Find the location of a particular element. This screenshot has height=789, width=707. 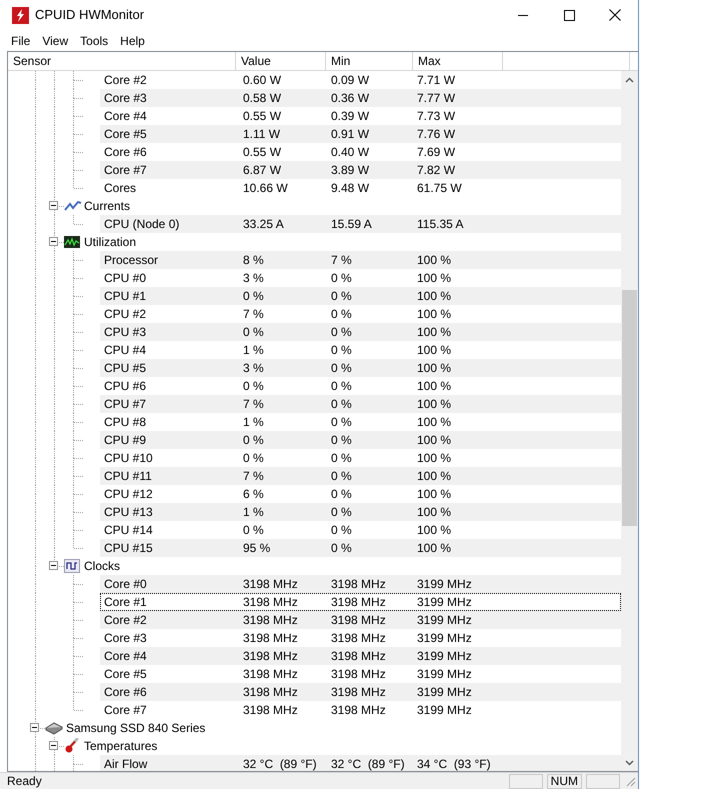

menu-item: View is located at coordinates (55, 41).